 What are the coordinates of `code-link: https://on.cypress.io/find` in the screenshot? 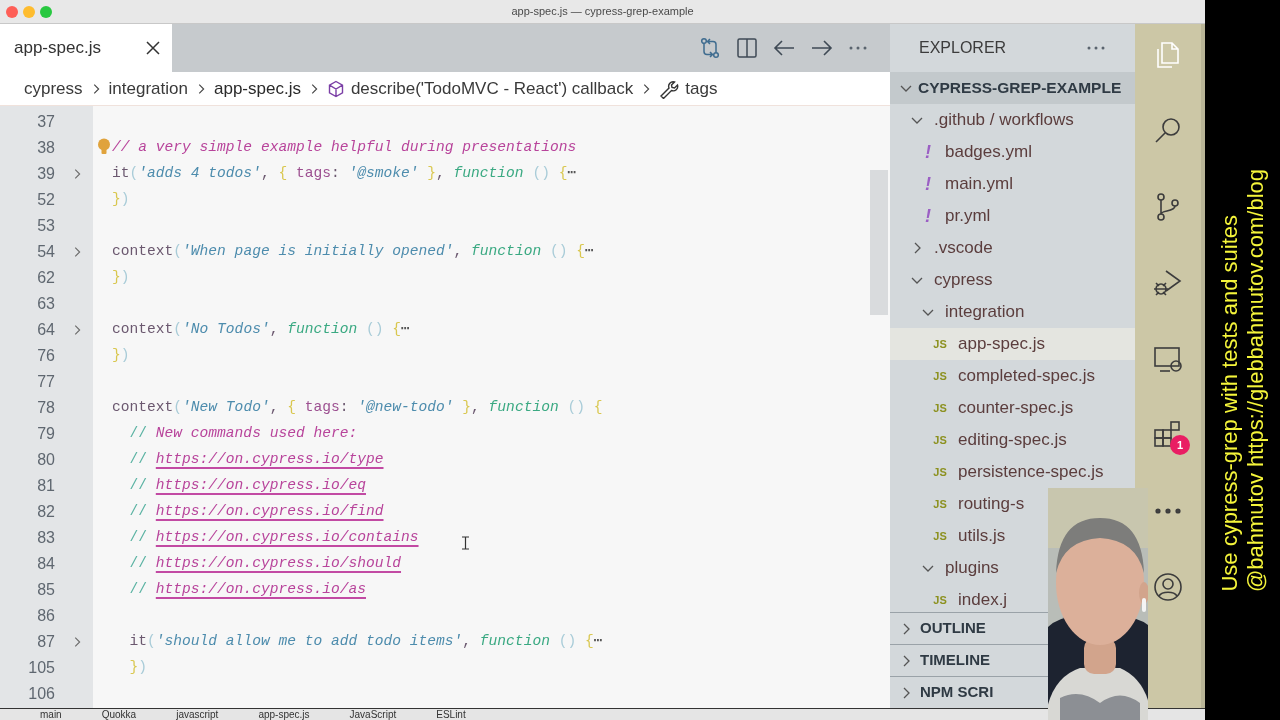 It's located at (269, 511).